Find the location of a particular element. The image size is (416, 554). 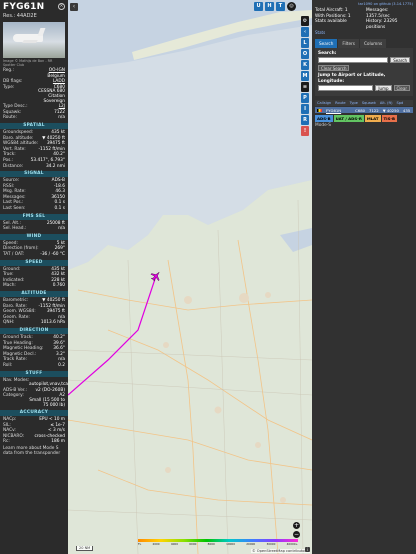

button-o: O is located at coordinates (305, 54).